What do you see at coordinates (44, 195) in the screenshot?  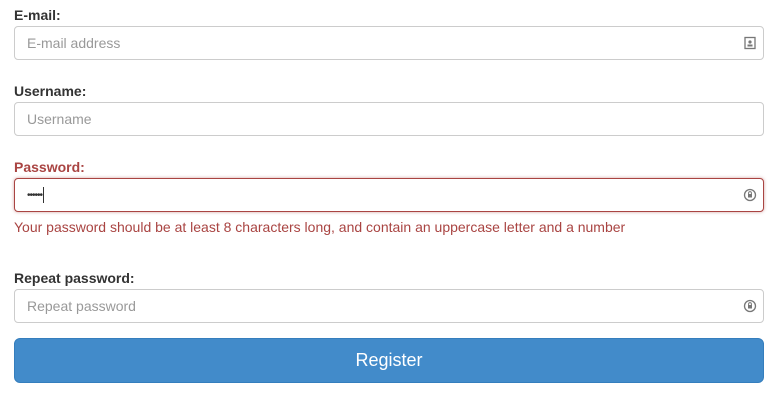 I see `text-caret` at bounding box center [44, 195].